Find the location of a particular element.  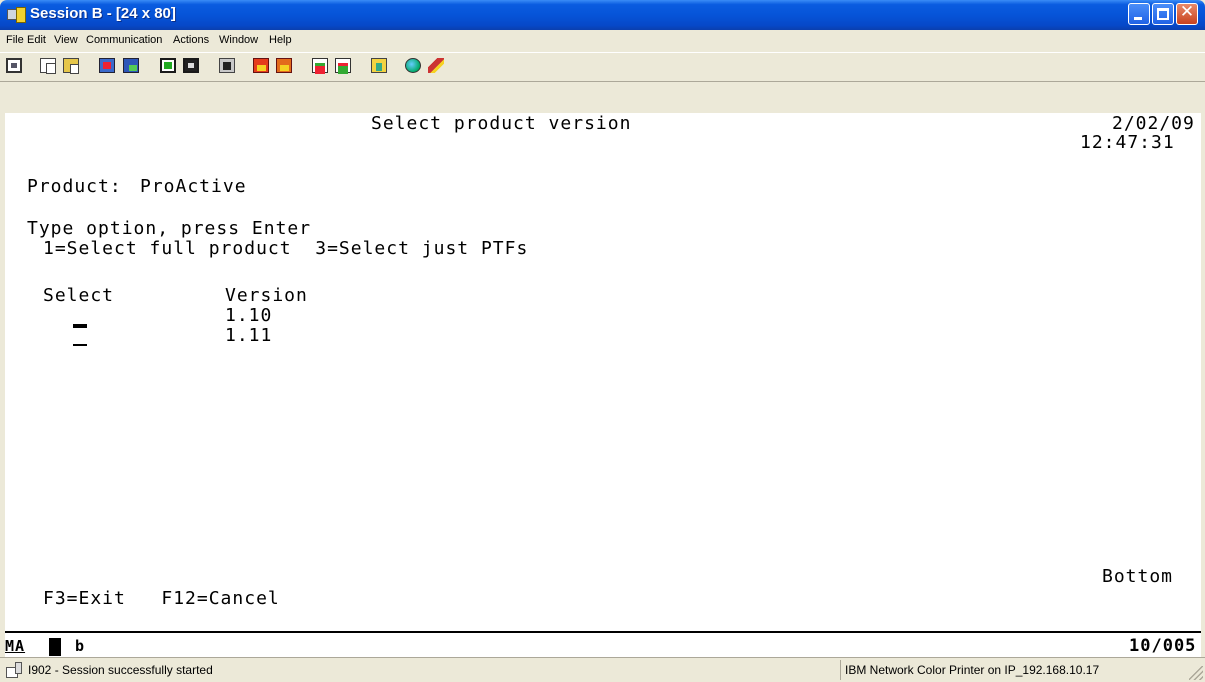

paste-icon is located at coordinates (71, 66).